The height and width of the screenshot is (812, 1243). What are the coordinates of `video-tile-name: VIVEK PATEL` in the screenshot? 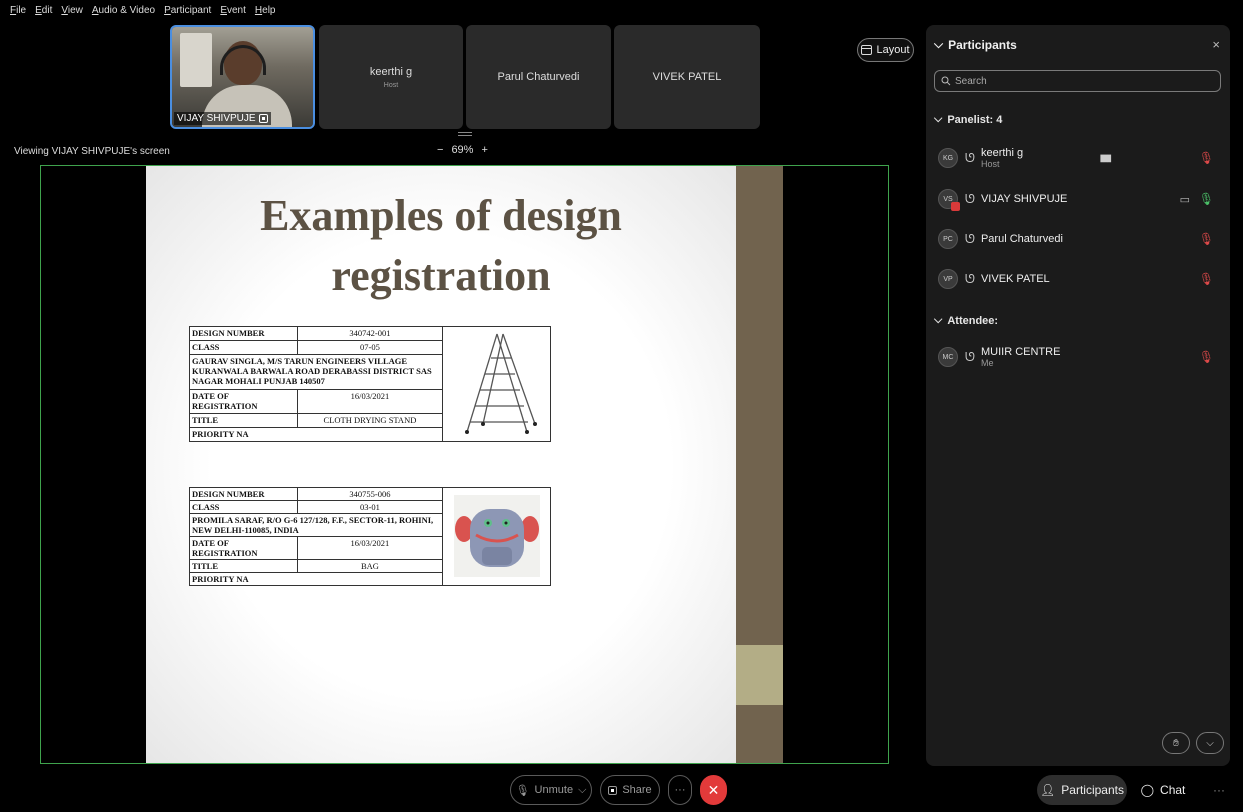 It's located at (687, 77).